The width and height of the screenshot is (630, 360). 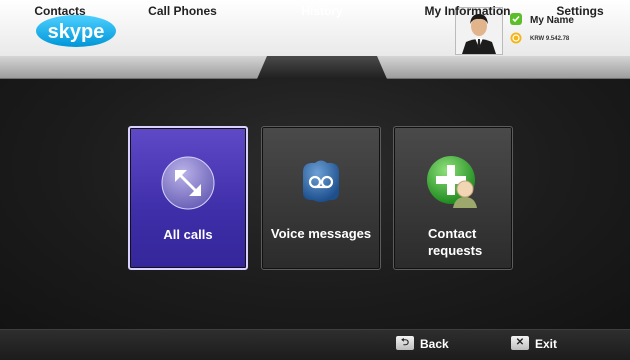 What do you see at coordinates (182, 11) in the screenshot?
I see `tab-call-phones: Call Phones` at bounding box center [182, 11].